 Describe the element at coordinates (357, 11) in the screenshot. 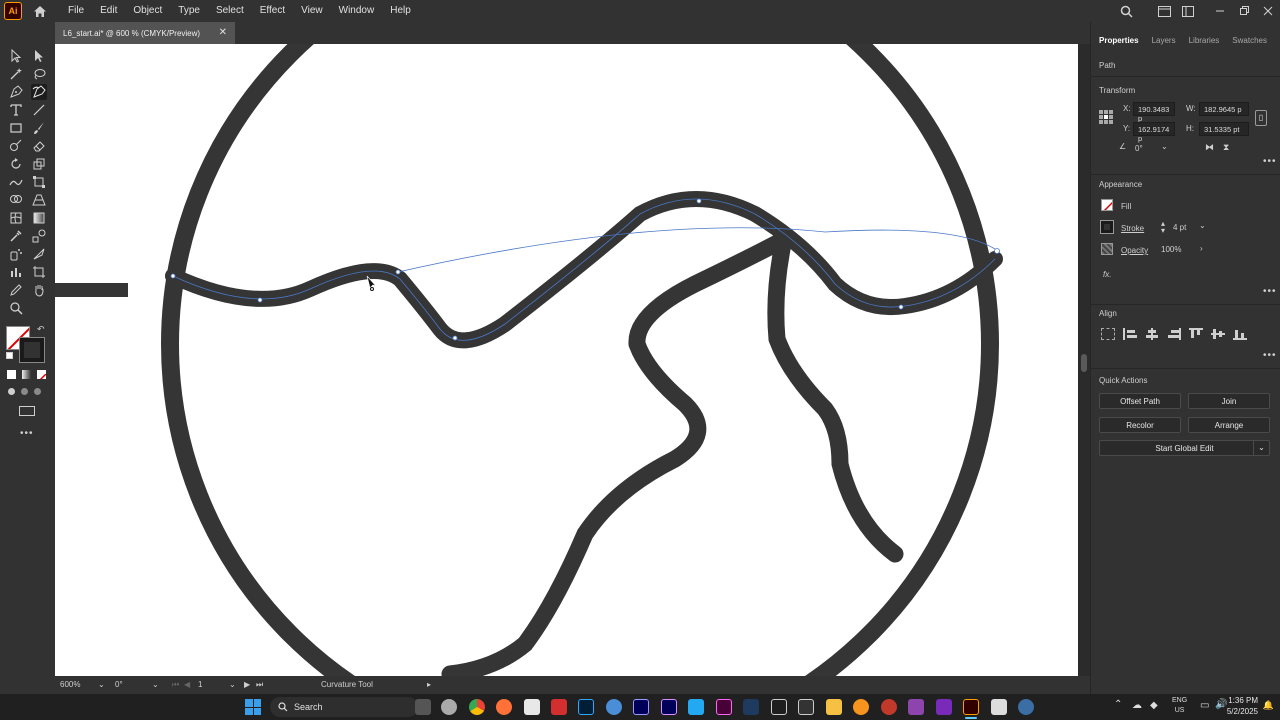

I see `menu-window: Window` at that location.